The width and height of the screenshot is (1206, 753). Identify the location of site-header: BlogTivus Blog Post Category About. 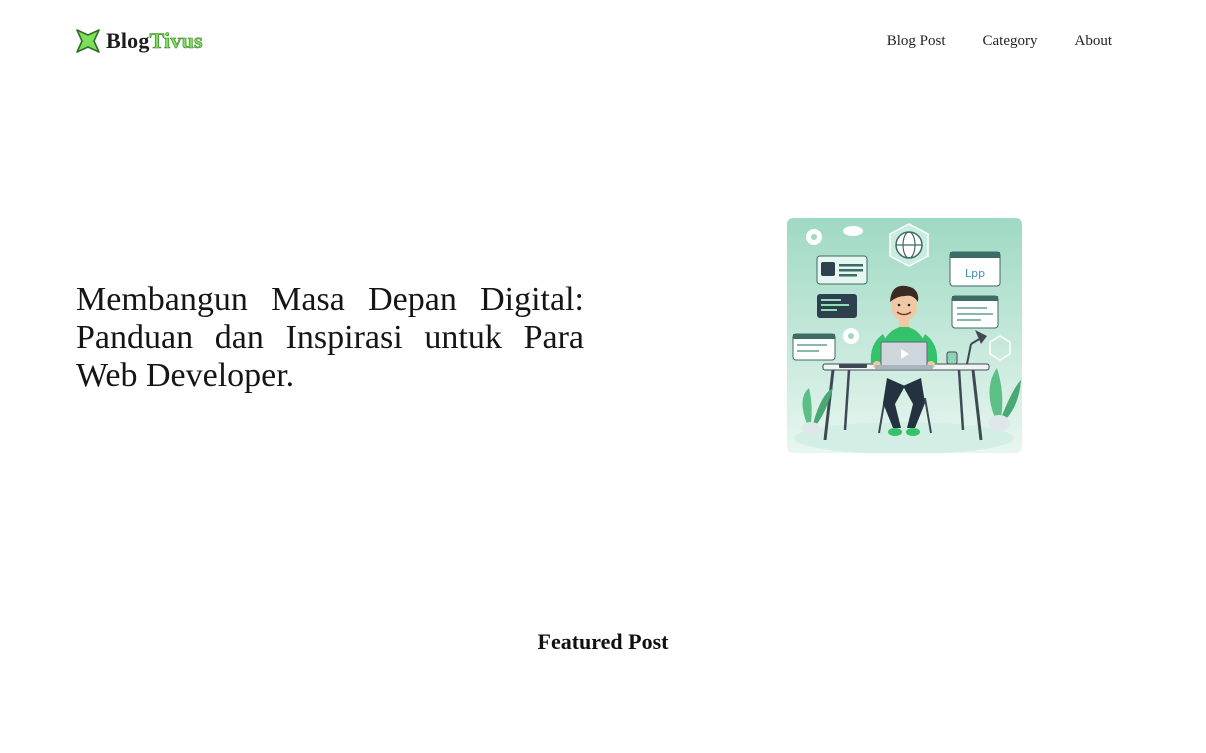
(603, 42).